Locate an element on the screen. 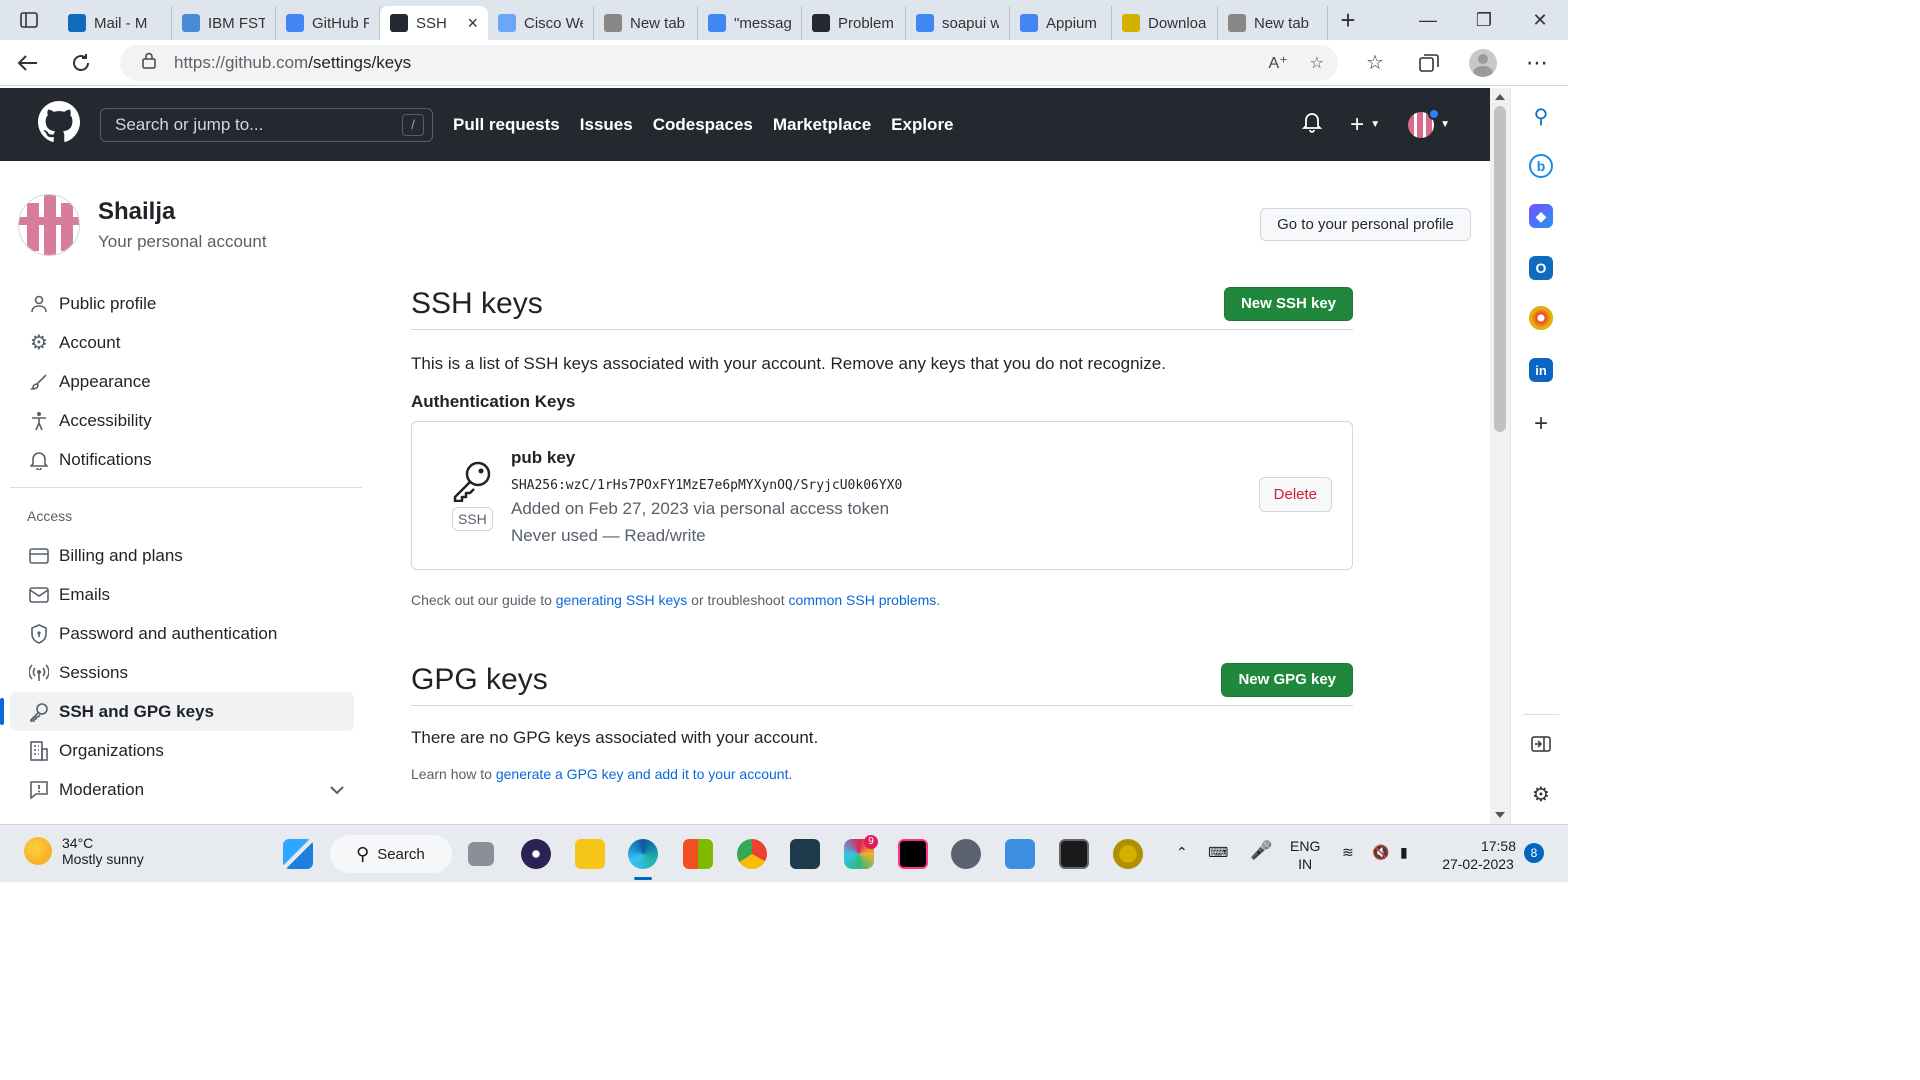 The image size is (1920, 1080). sidebar-item-billing-and-plans: Billing and plans is located at coordinates (182, 555).